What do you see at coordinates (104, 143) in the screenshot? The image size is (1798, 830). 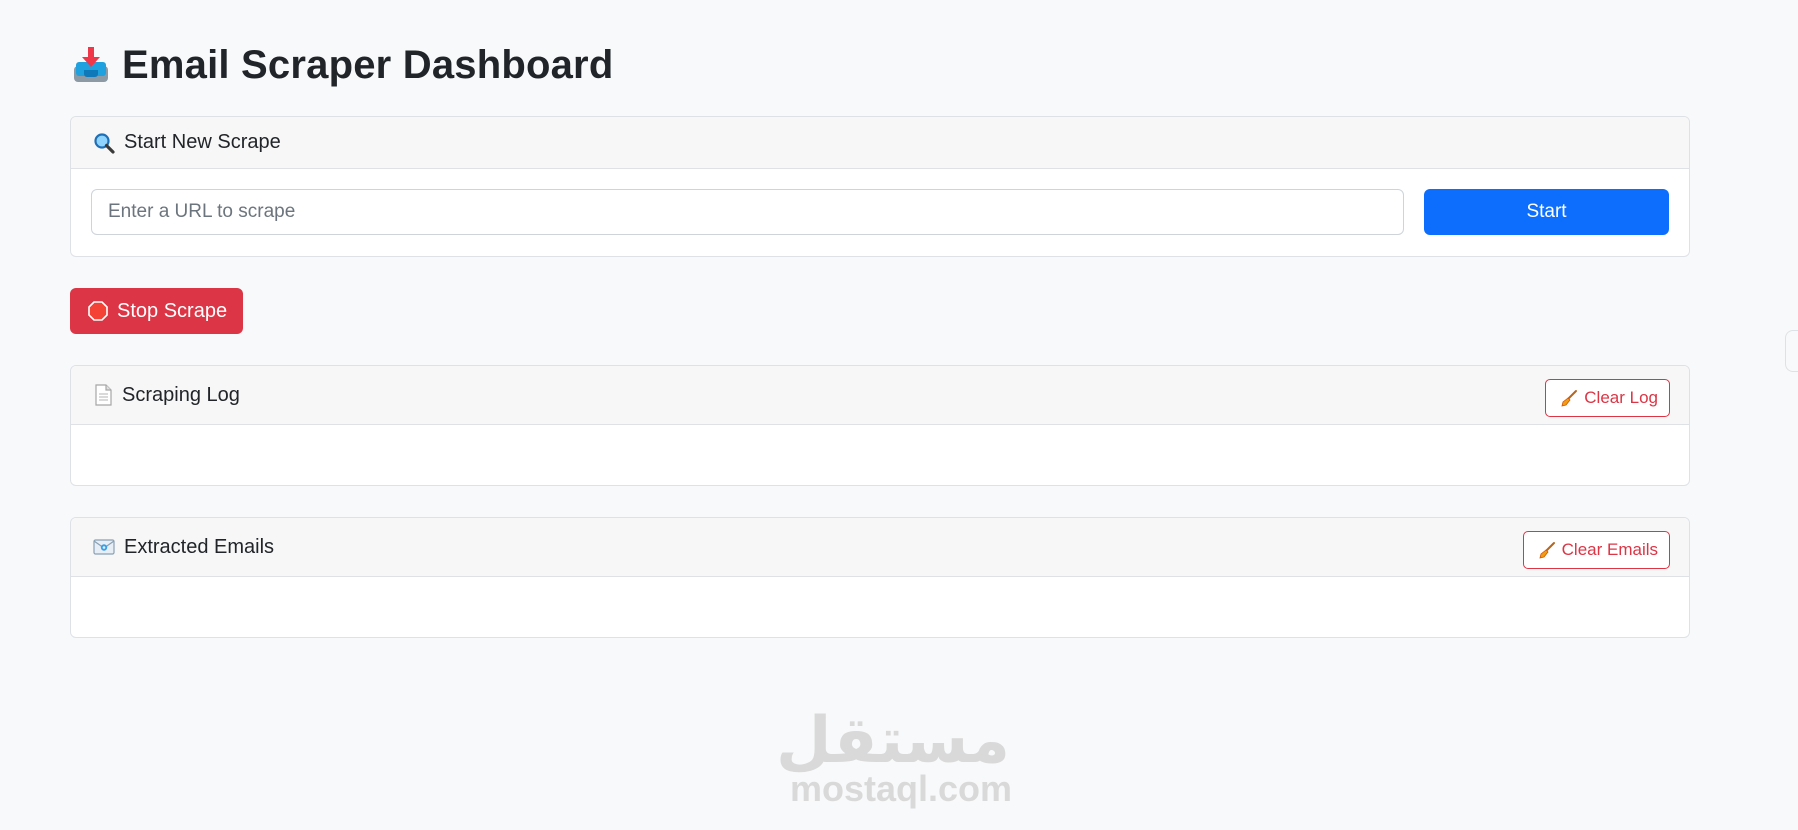 I see `magnifier-icon` at bounding box center [104, 143].